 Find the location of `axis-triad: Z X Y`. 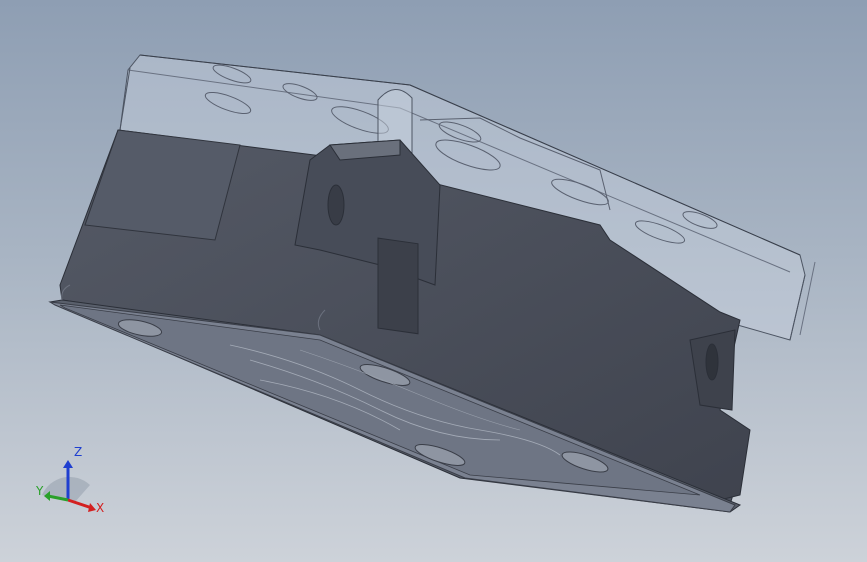

axis-triad: Z X Y is located at coordinates (69, 480).